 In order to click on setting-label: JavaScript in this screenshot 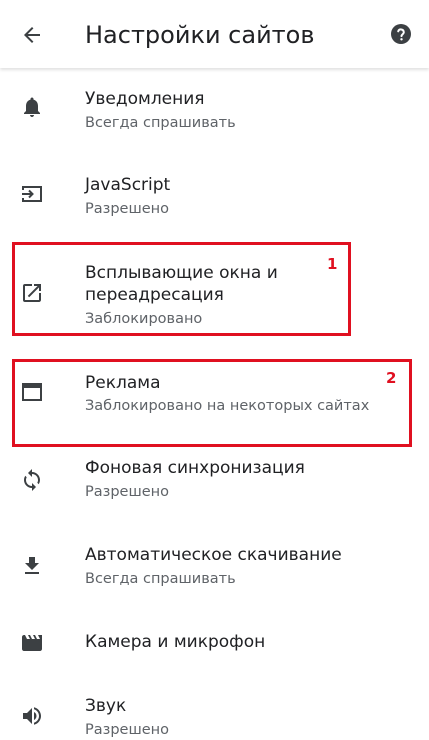, I will do `click(128, 185)`.